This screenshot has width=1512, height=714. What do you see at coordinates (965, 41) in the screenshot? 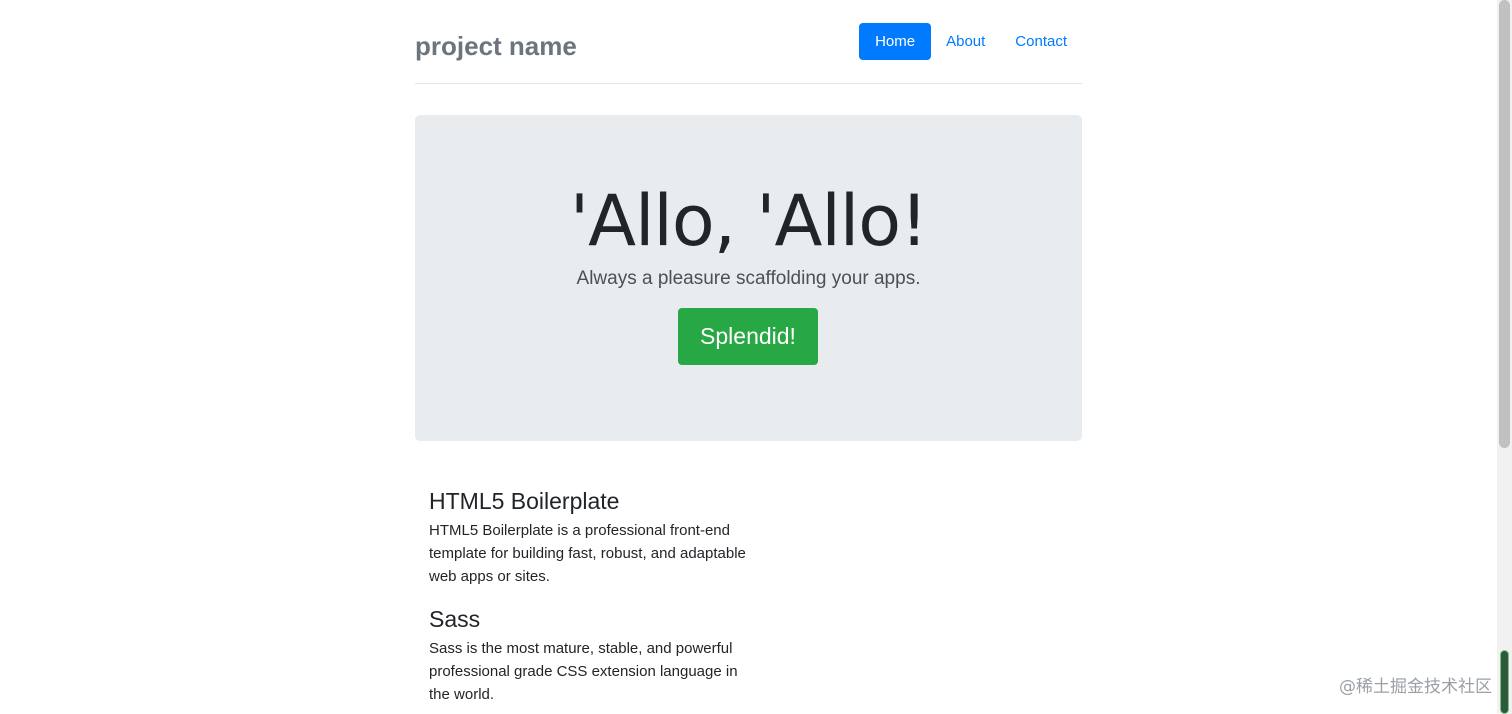
I see `nav-about: About` at bounding box center [965, 41].